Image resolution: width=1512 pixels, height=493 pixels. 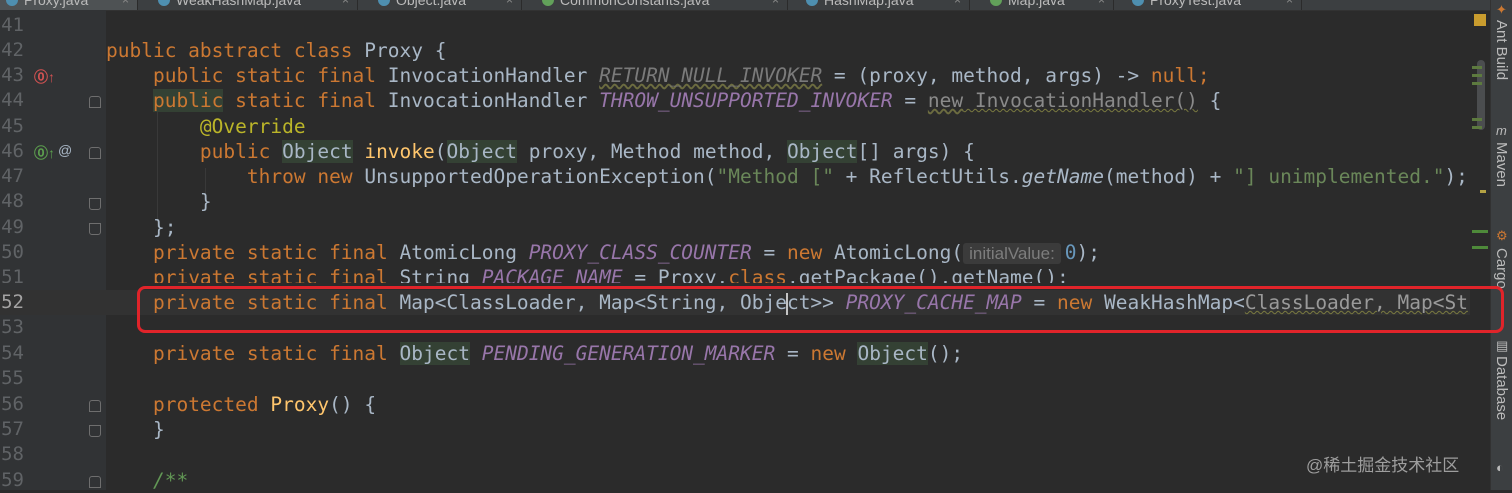 I want to click on closing-brace: }, so click(x=158, y=429).